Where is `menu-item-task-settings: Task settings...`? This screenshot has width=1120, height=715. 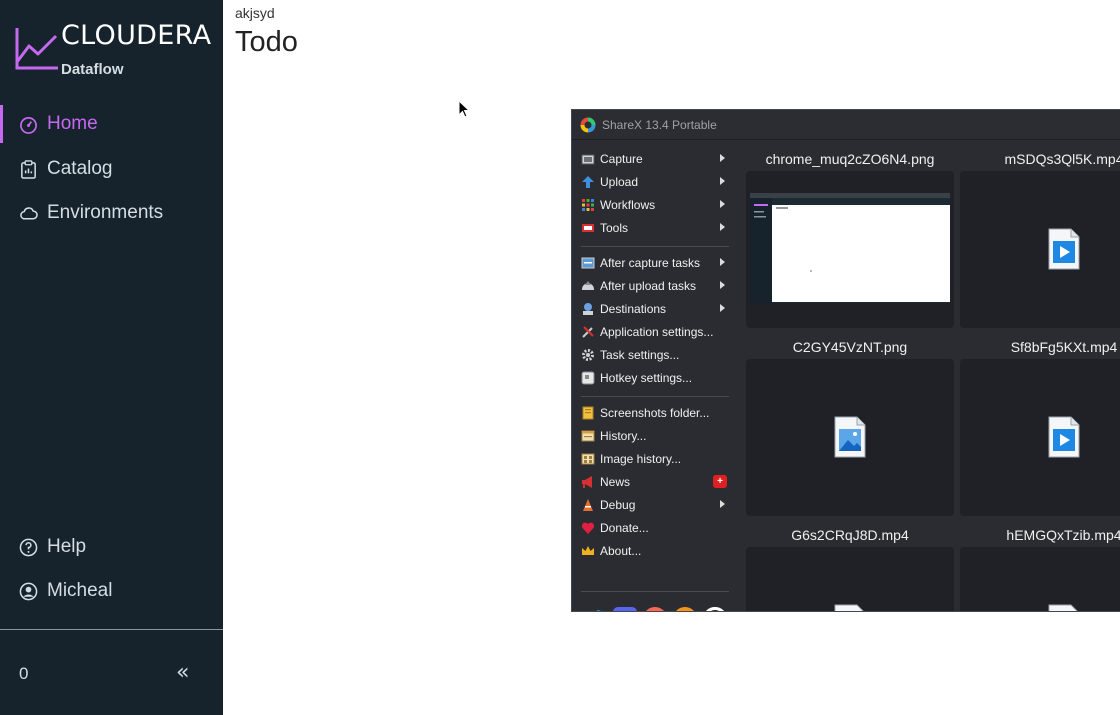 menu-item-task-settings: Task settings... is located at coordinates (655, 354).